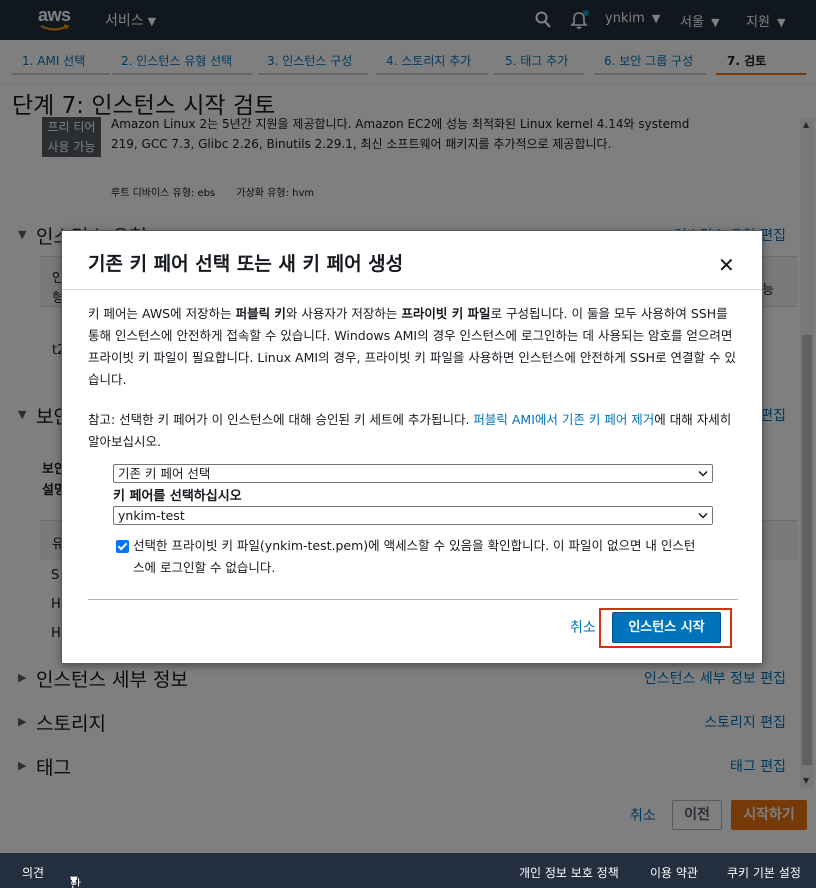 The height and width of the screenshot is (888, 816). Describe the element at coordinates (666, 627) in the screenshot. I see `launch-instances-button: 인스턴스 시작` at that location.